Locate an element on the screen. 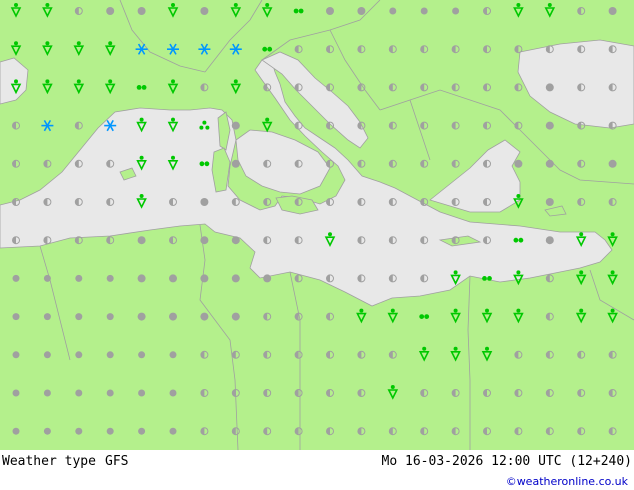 This screenshot has height=490, width=634. symbol-cloud-r6c17 is located at coordinates (549, 240).